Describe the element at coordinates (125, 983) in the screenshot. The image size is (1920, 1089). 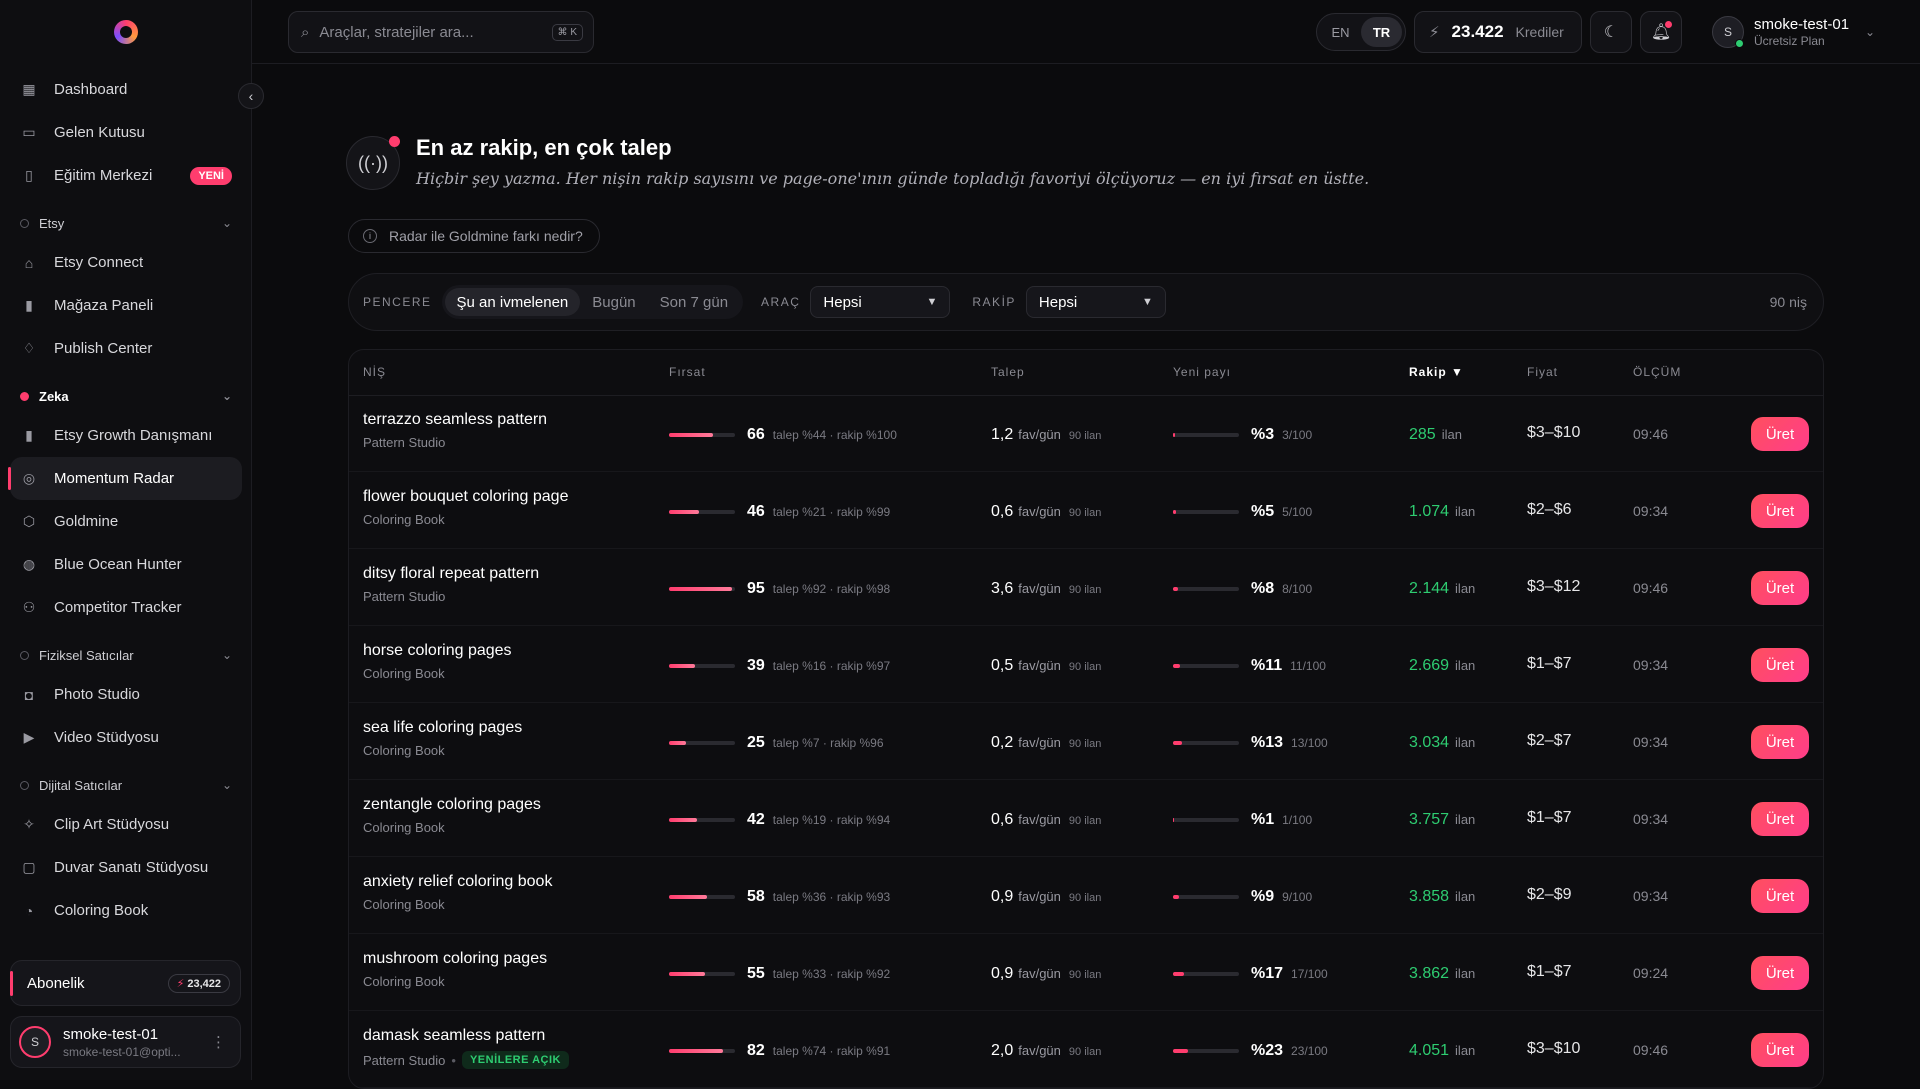
I see `subscription-item: Abonelik ⚡ 23,422` at that location.